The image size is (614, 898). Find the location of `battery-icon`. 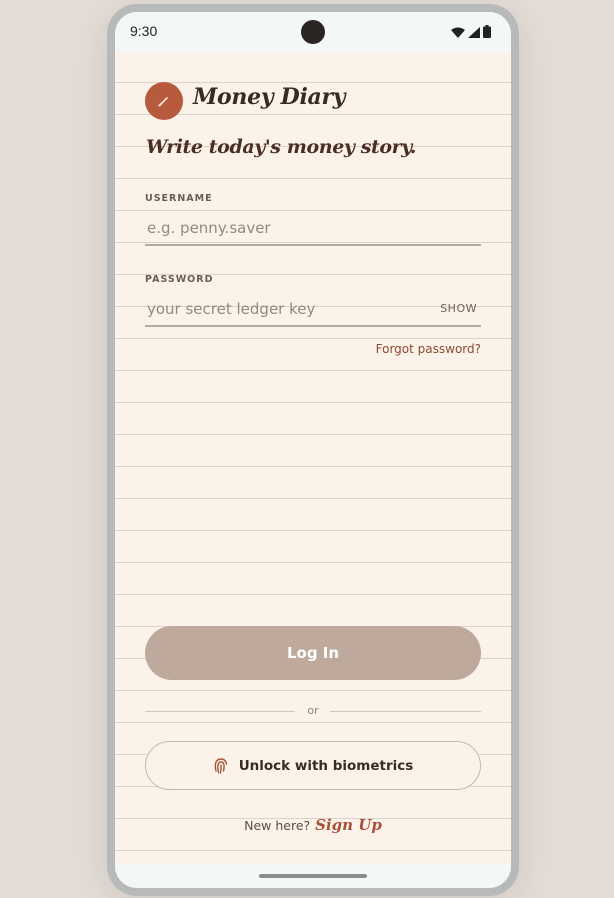

battery-icon is located at coordinates (487, 31).